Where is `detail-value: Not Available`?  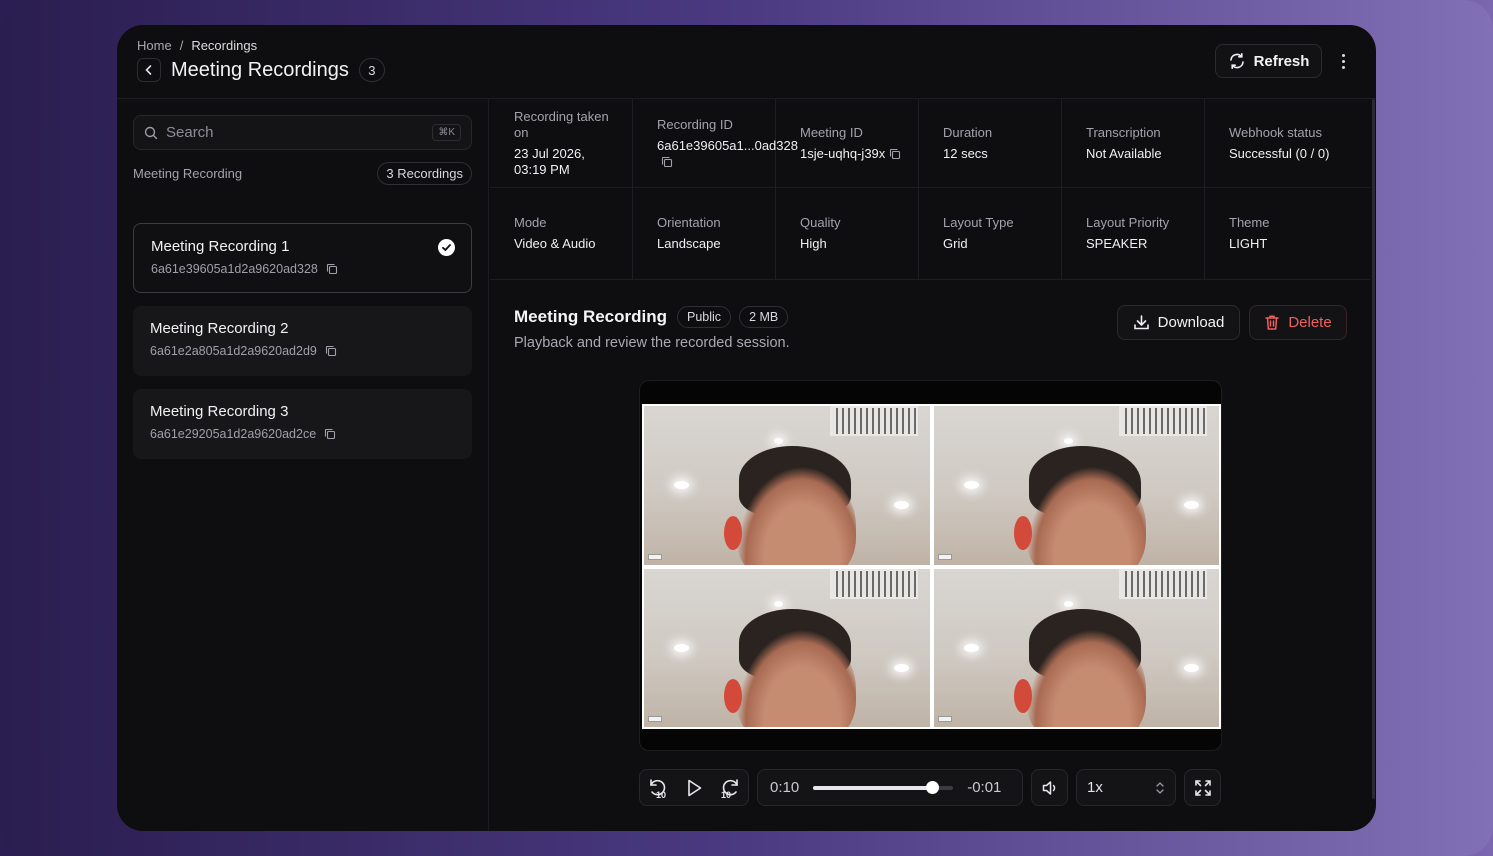 detail-value: Not Available is located at coordinates (1124, 153).